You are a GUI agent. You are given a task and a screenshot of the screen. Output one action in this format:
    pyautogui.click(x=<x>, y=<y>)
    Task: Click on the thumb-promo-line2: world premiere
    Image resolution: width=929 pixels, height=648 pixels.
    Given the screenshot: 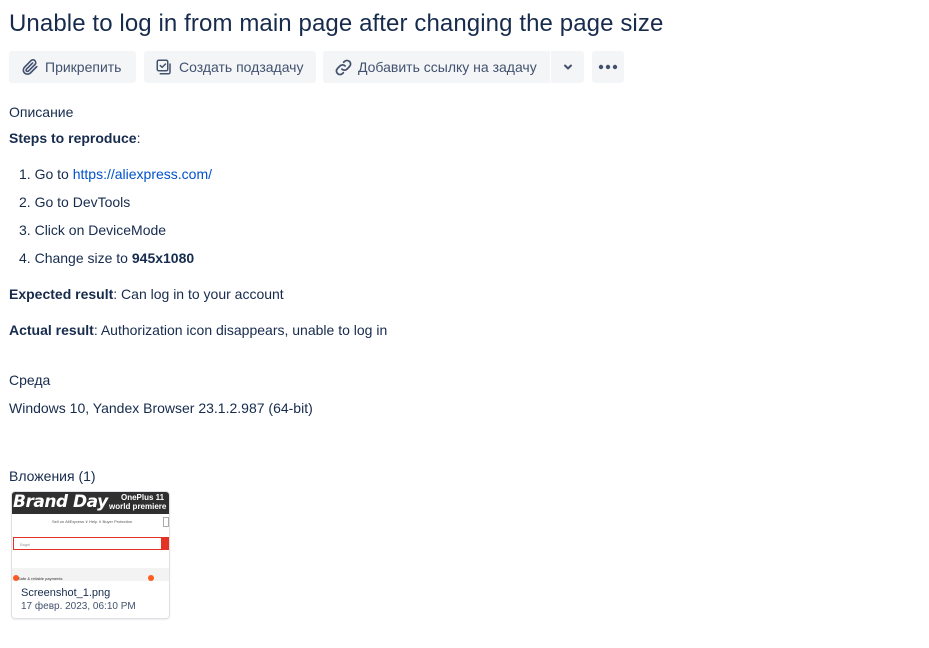 What is the action you would take?
    pyautogui.click(x=138, y=506)
    